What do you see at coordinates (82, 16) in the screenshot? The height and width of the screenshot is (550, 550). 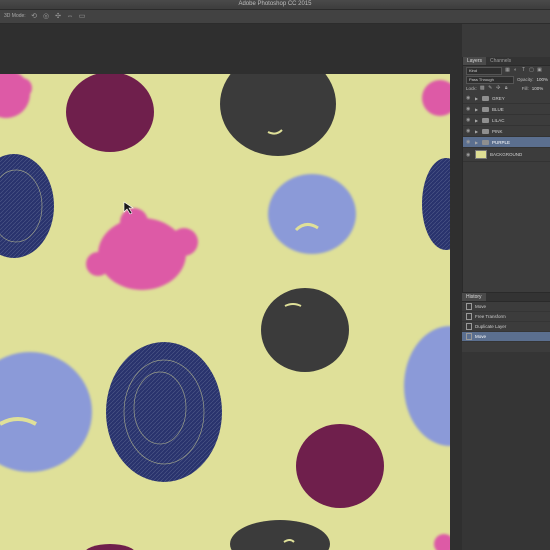 I see `scale-3d-icon: ▭` at bounding box center [82, 16].